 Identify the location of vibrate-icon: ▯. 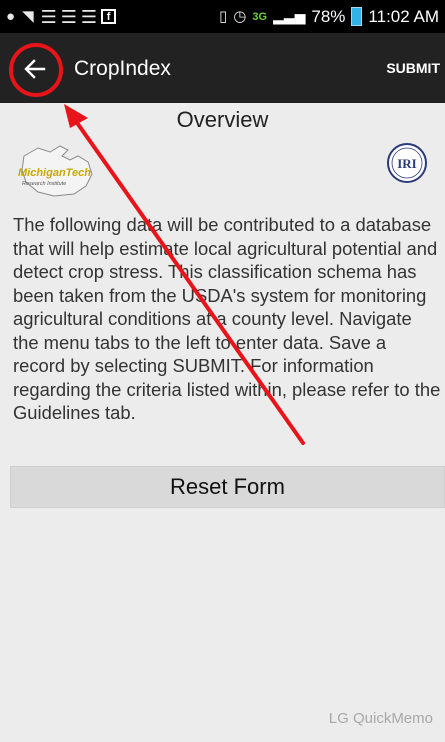
(223, 16).